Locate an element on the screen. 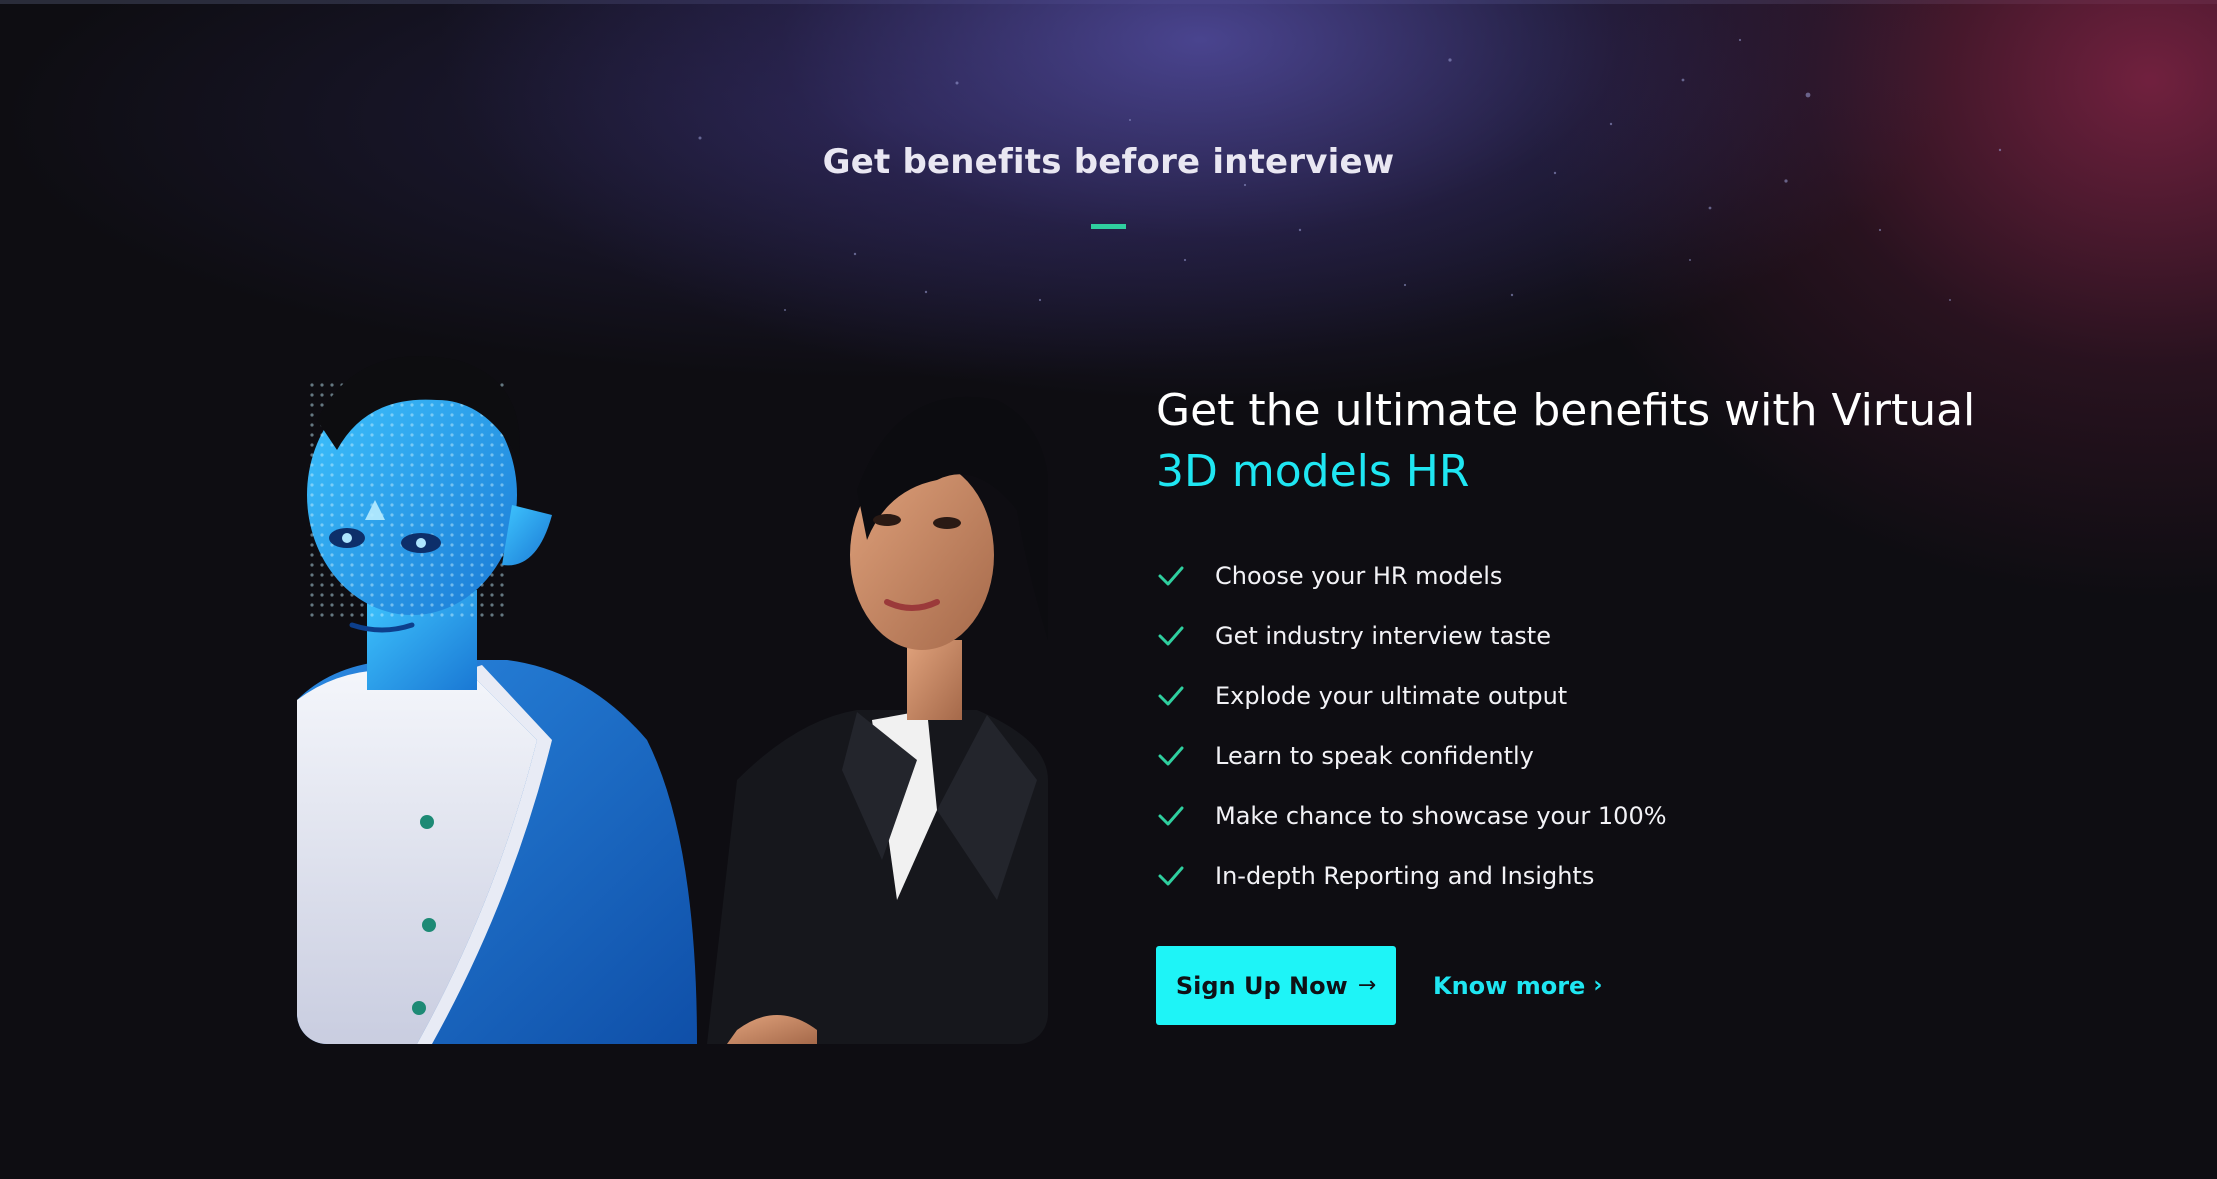  feature-item: Make chance to showcase your 100% is located at coordinates (1606, 816).